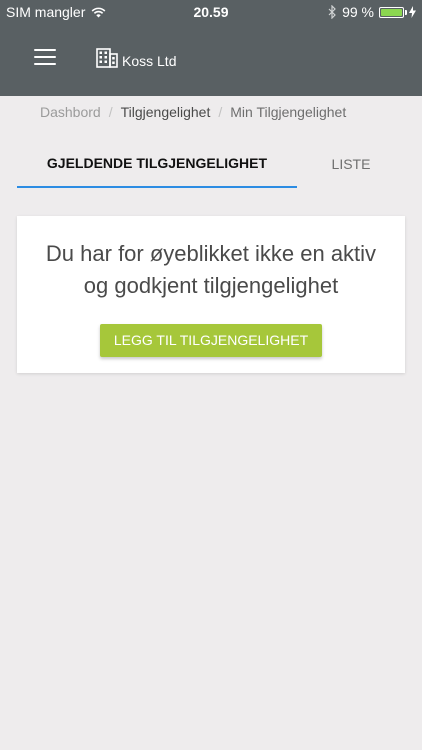 The image size is (422, 750). I want to click on battery-level, so click(391, 12).